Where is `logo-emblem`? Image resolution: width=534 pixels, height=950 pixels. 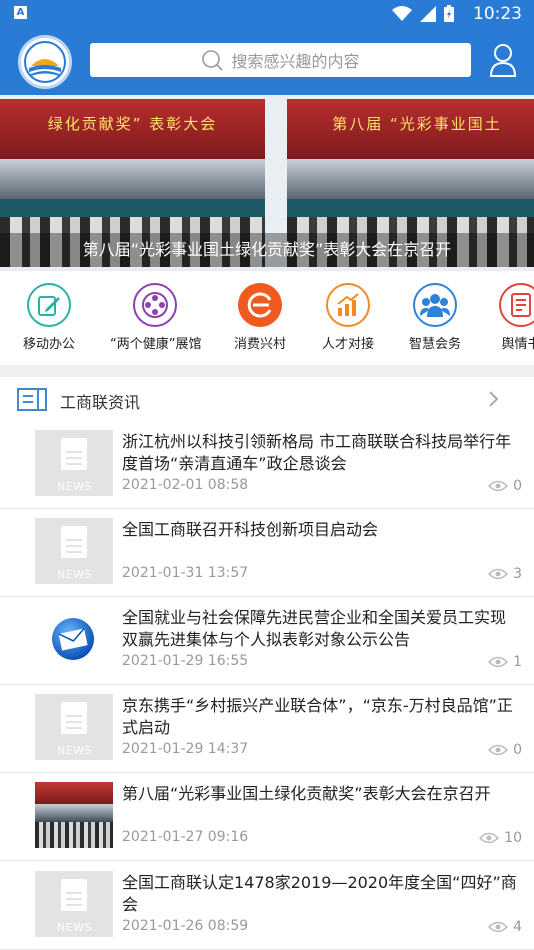 logo-emblem is located at coordinates (45, 62).